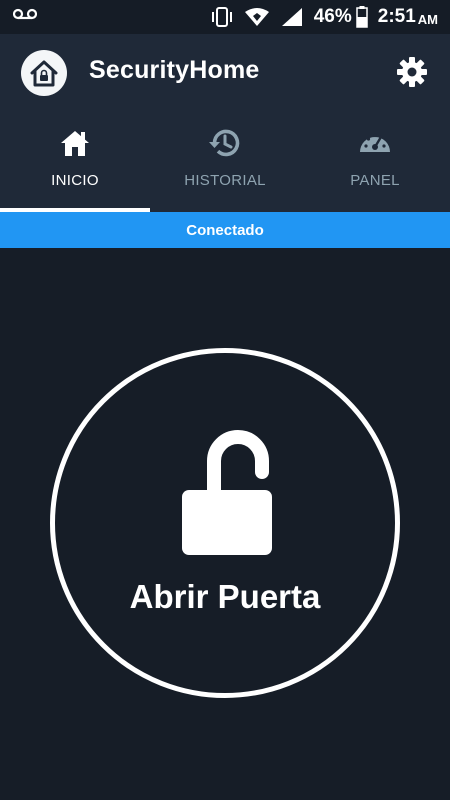 This screenshot has height=800, width=450. Describe the element at coordinates (75, 167) in the screenshot. I see `tab-inicio: INICIO` at that location.